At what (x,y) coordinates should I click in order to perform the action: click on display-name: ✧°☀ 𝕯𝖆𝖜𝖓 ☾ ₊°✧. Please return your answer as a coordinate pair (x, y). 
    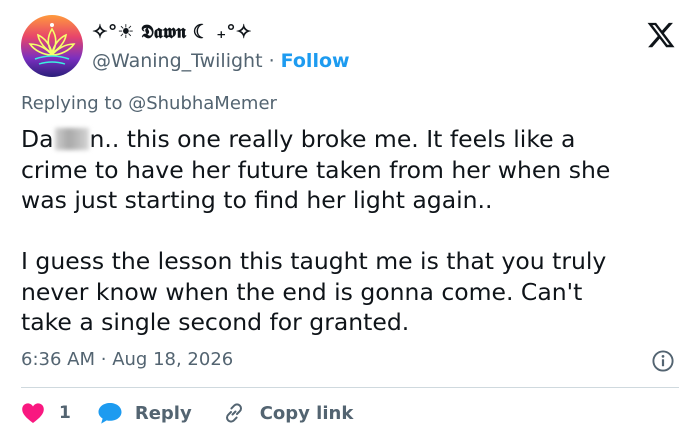
    Looking at the image, I should click on (221, 32).